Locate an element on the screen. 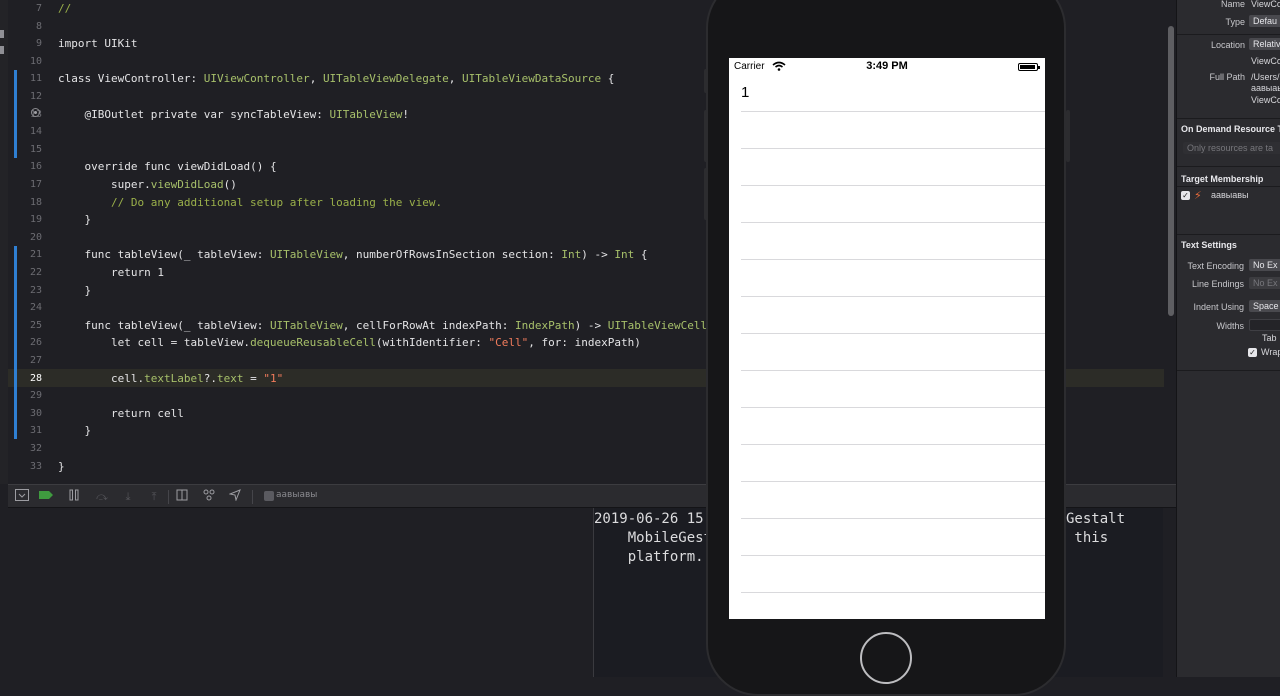  tab-width-field is located at coordinates (1264, 325).